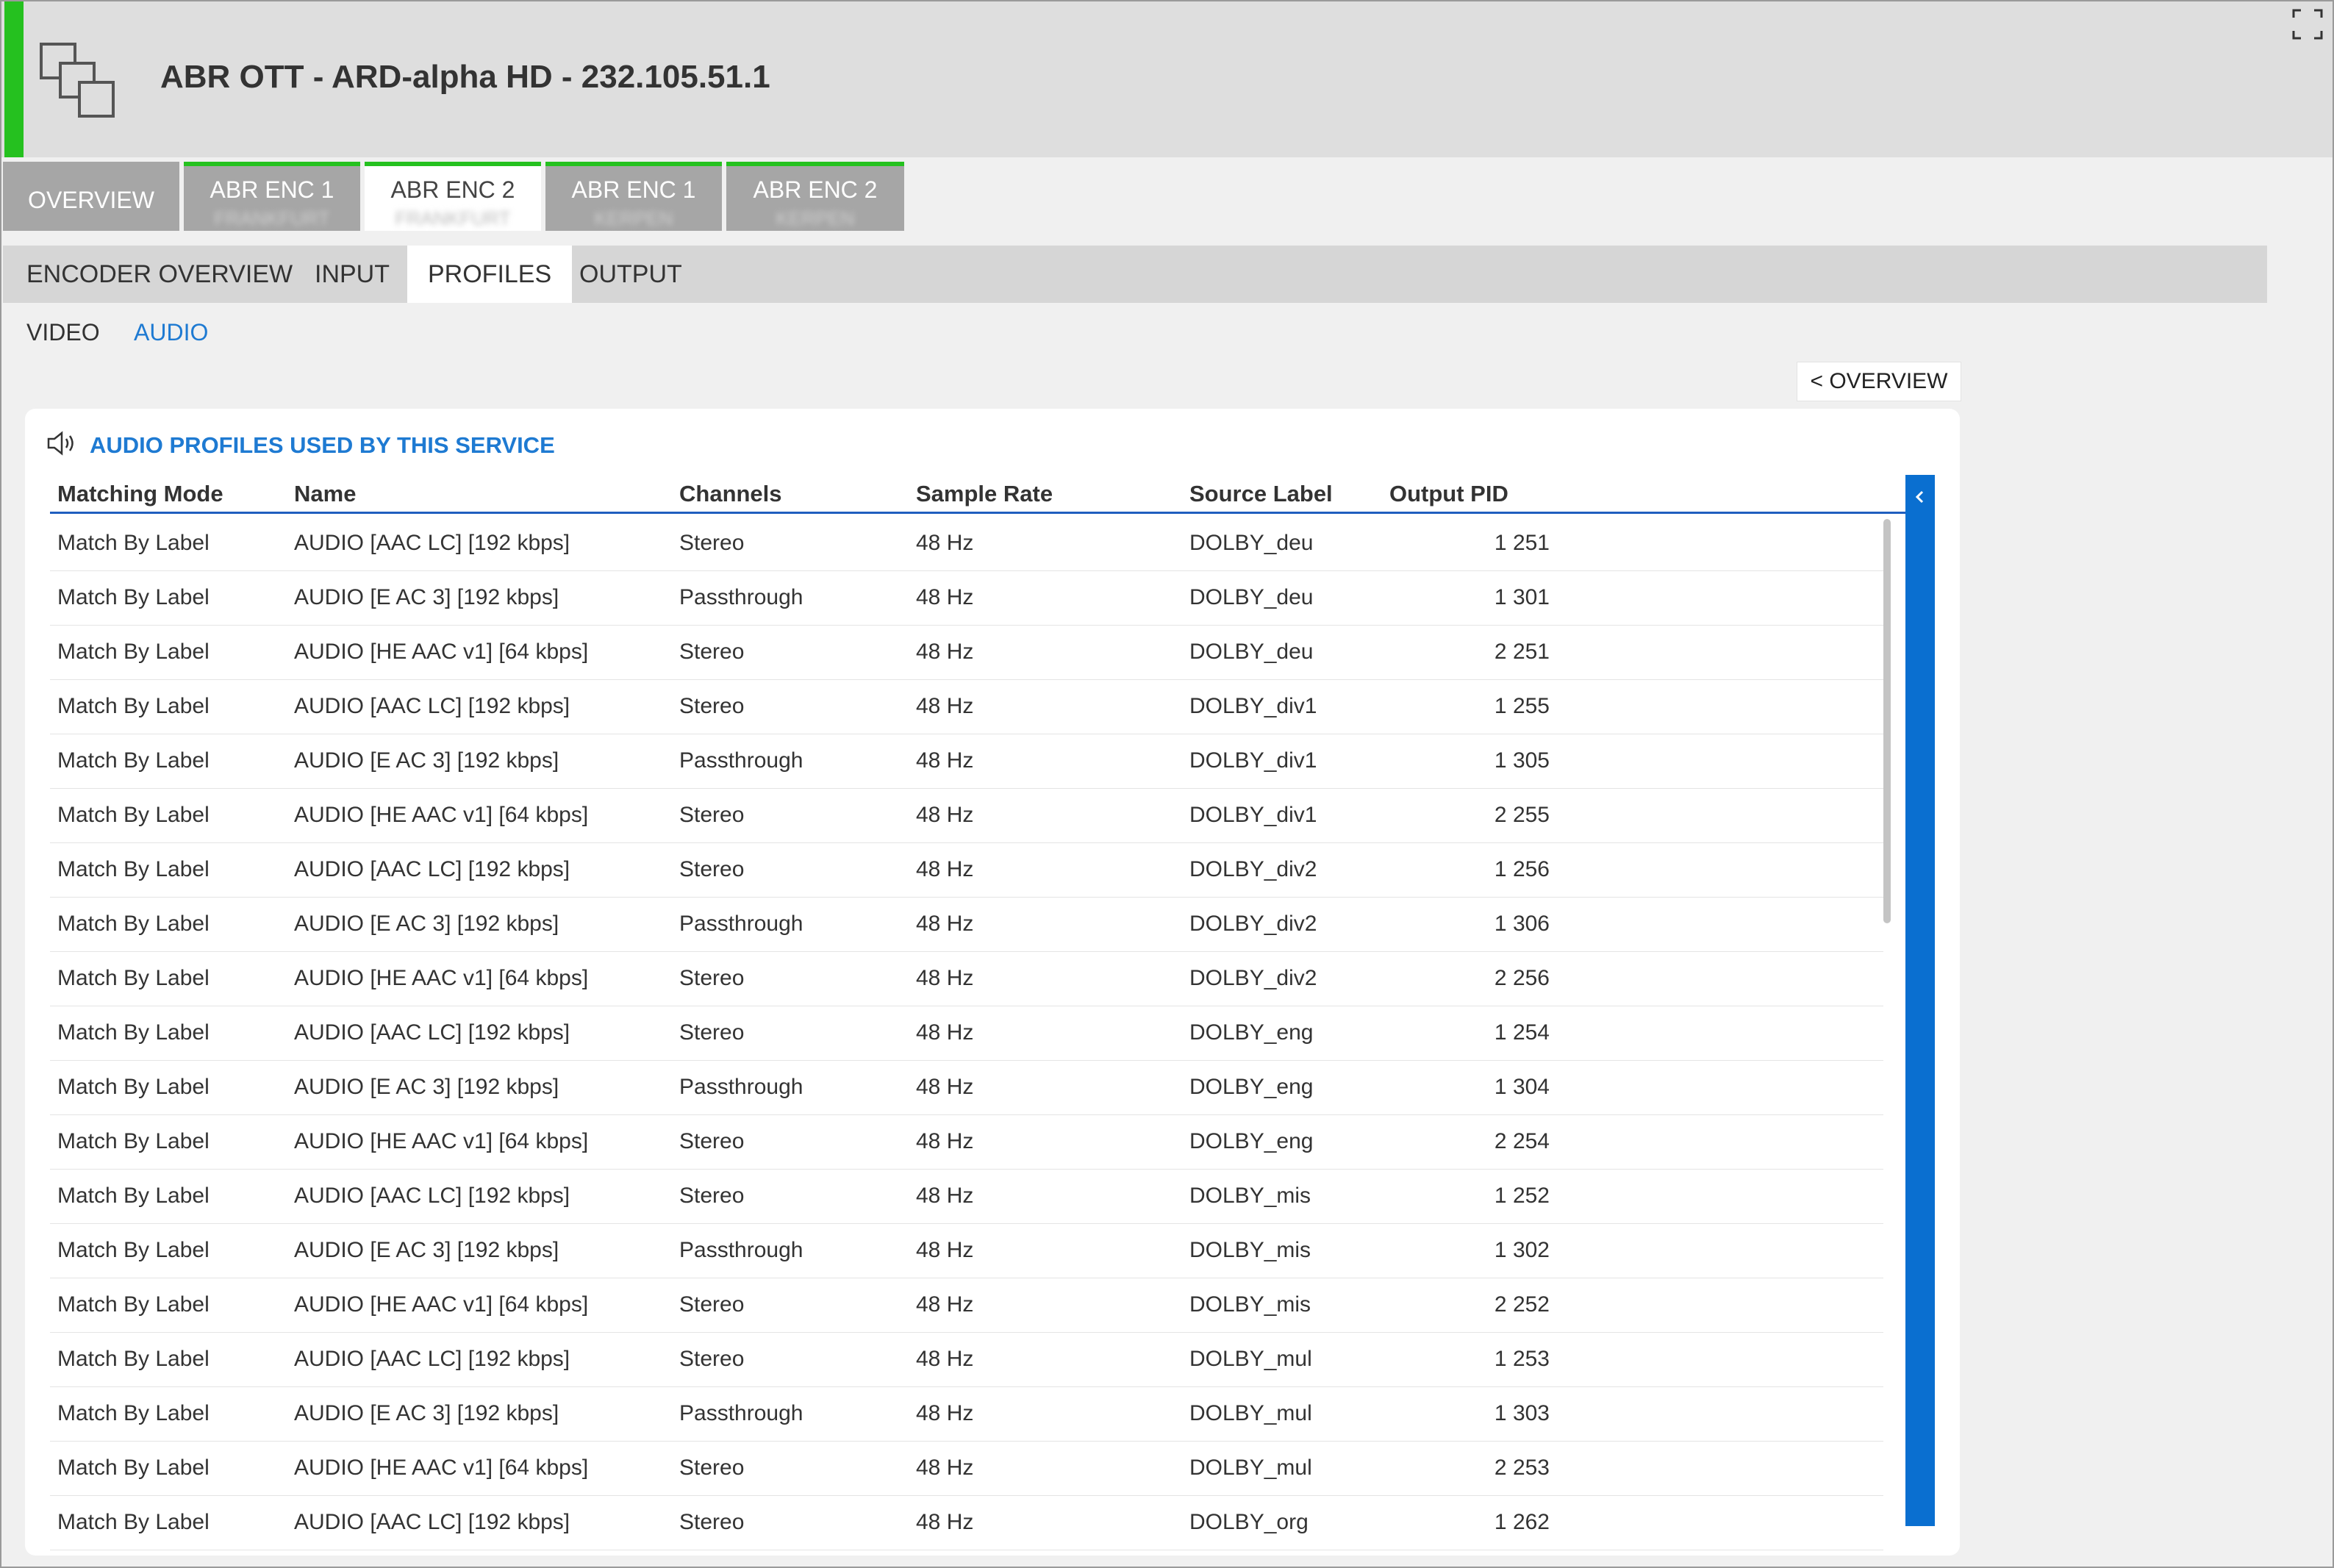  What do you see at coordinates (465, 77) in the screenshot?
I see `page-title: ABR OTT - ARD-alpha HD - 232.105.51.1` at bounding box center [465, 77].